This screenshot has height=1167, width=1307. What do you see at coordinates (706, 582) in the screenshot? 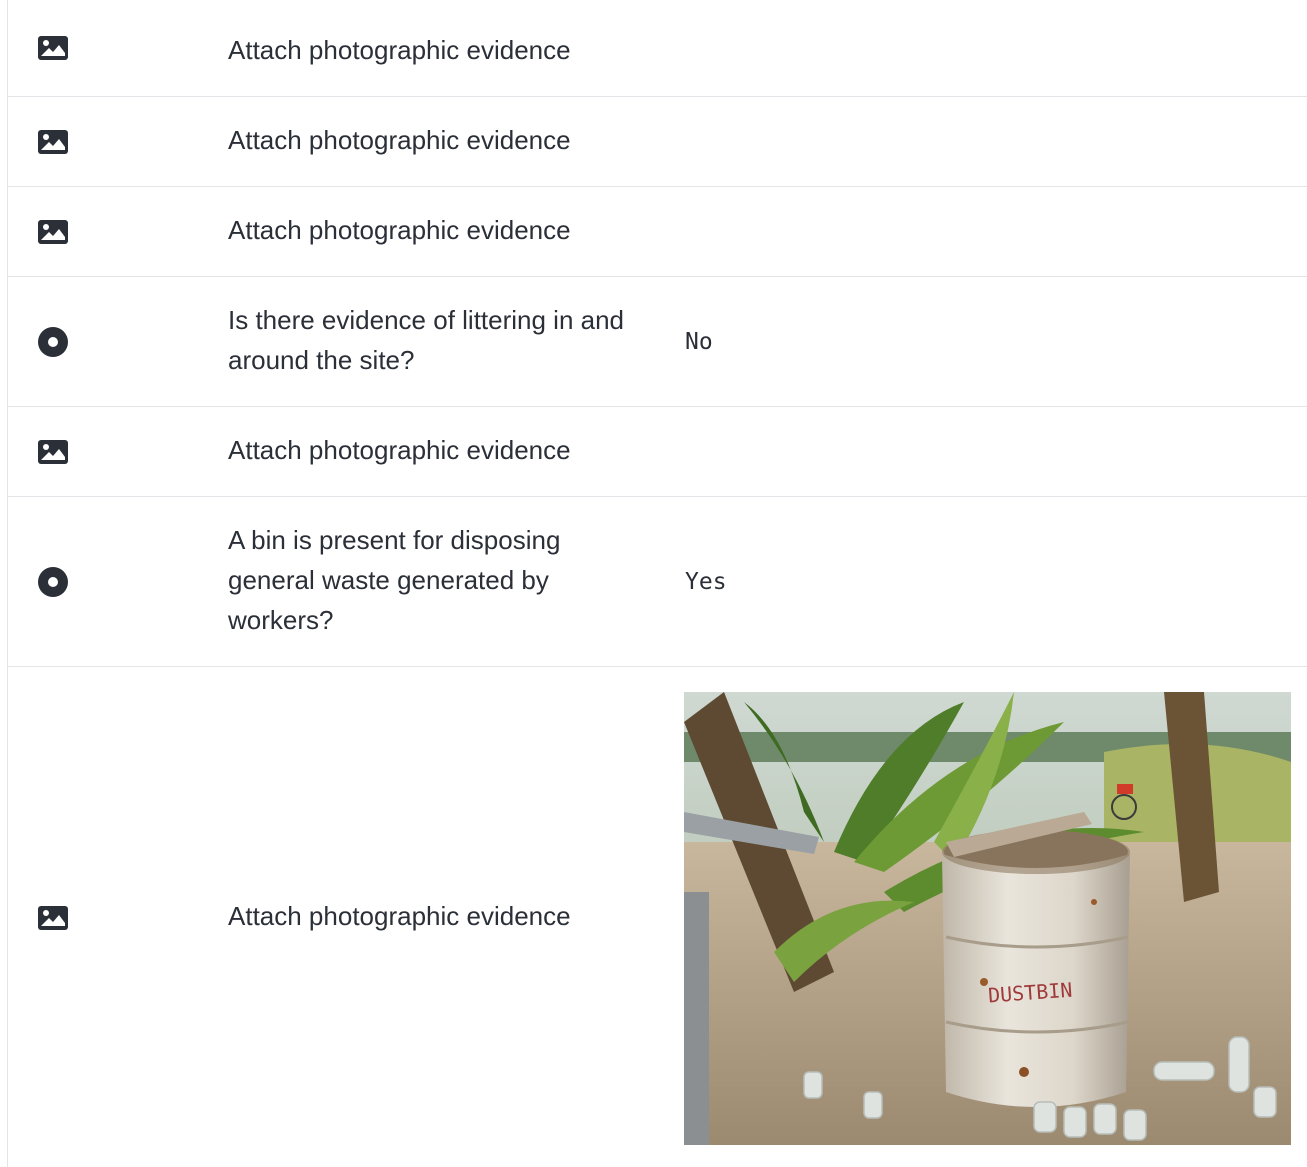
I see `answer-value: Yes` at bounding box center [706, 582].